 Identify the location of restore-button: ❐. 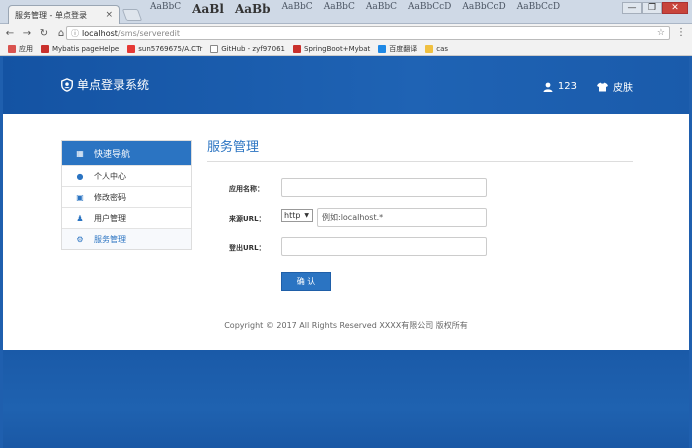
(652, 8).